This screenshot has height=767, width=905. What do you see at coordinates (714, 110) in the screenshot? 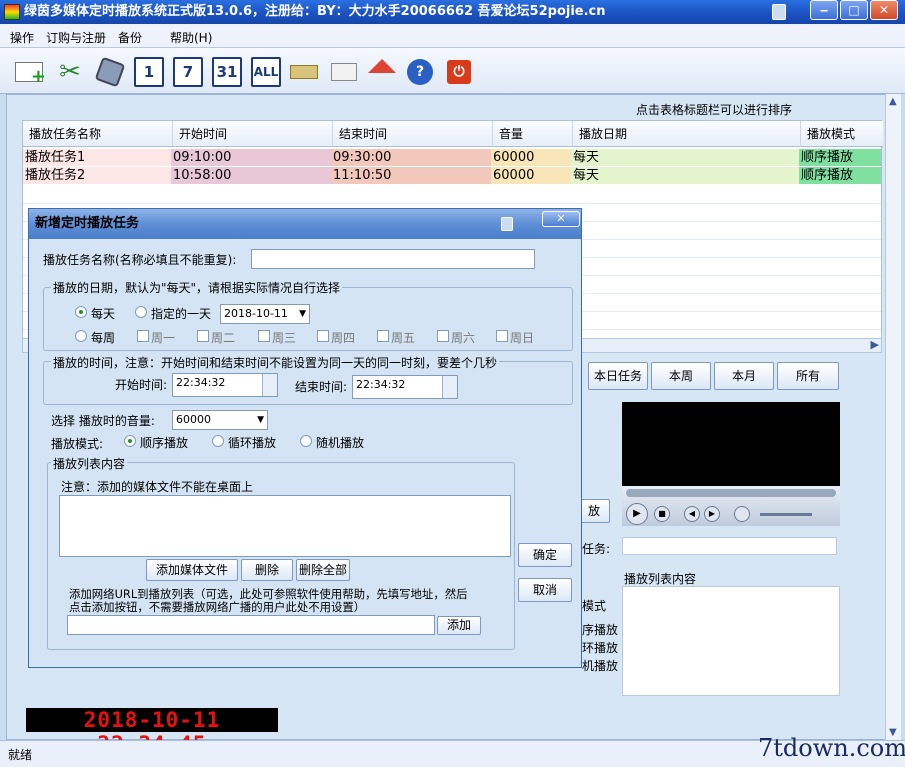
I see `sort-hint: 点击表格标题栏可以进行排序` at bounding box center [714, 110].